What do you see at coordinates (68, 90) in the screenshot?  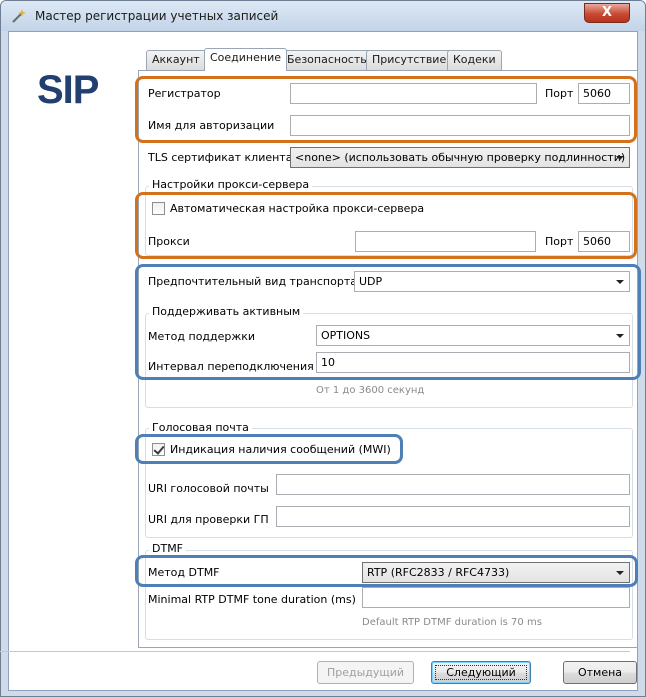 I see `sip-logo: SIP` at bounding box center [68, 90].